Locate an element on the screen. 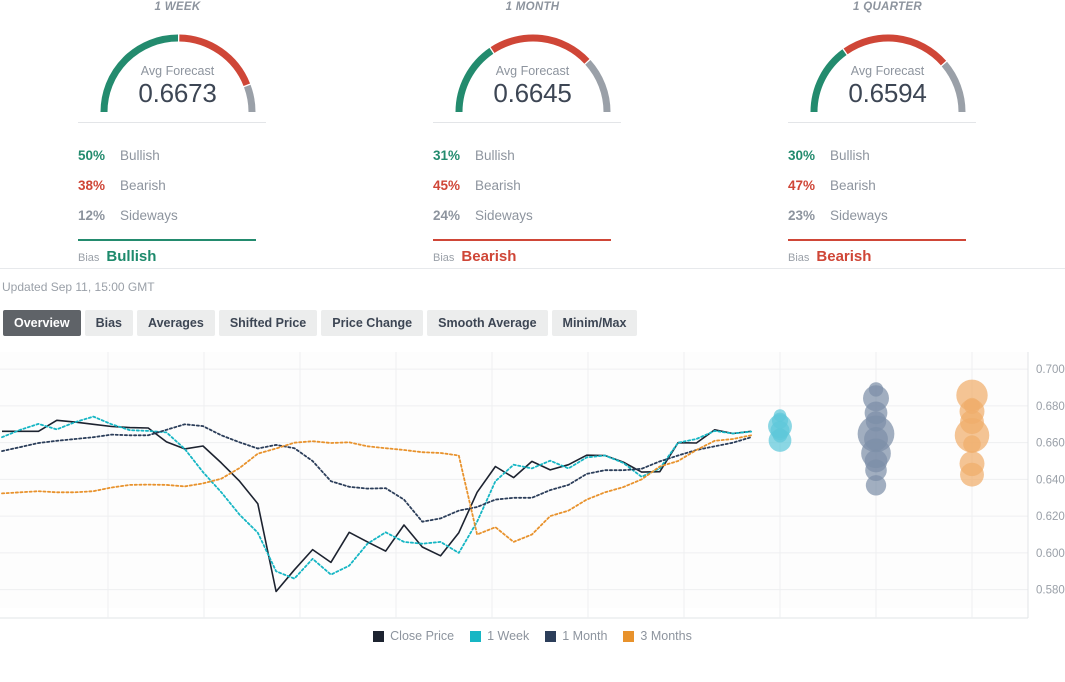 This screenshot has width=1065, height=682. stat-row-sideways: 23% Sideways is located at coordinates (926, 215).